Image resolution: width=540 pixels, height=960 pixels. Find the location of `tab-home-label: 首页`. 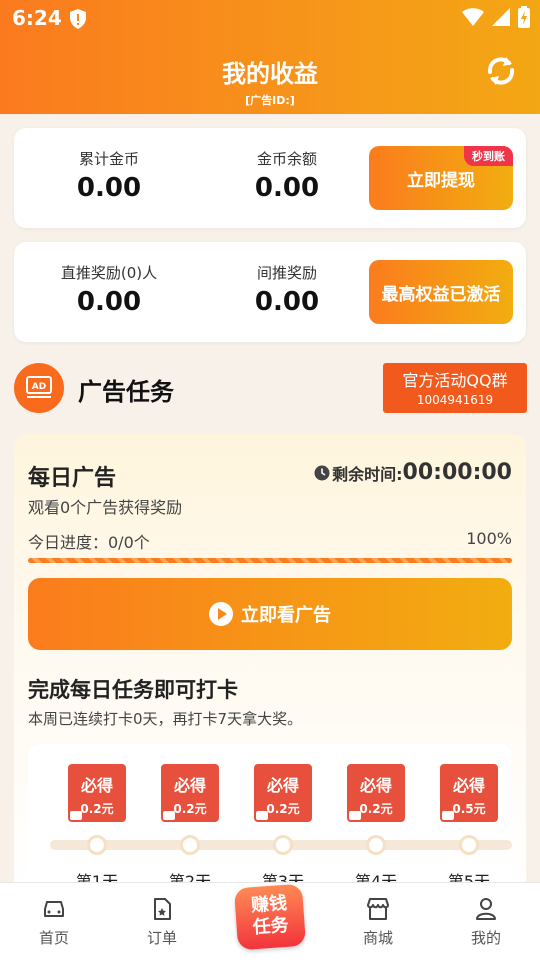

tab-home-label: 首页 is located at coordinates (53, 938).